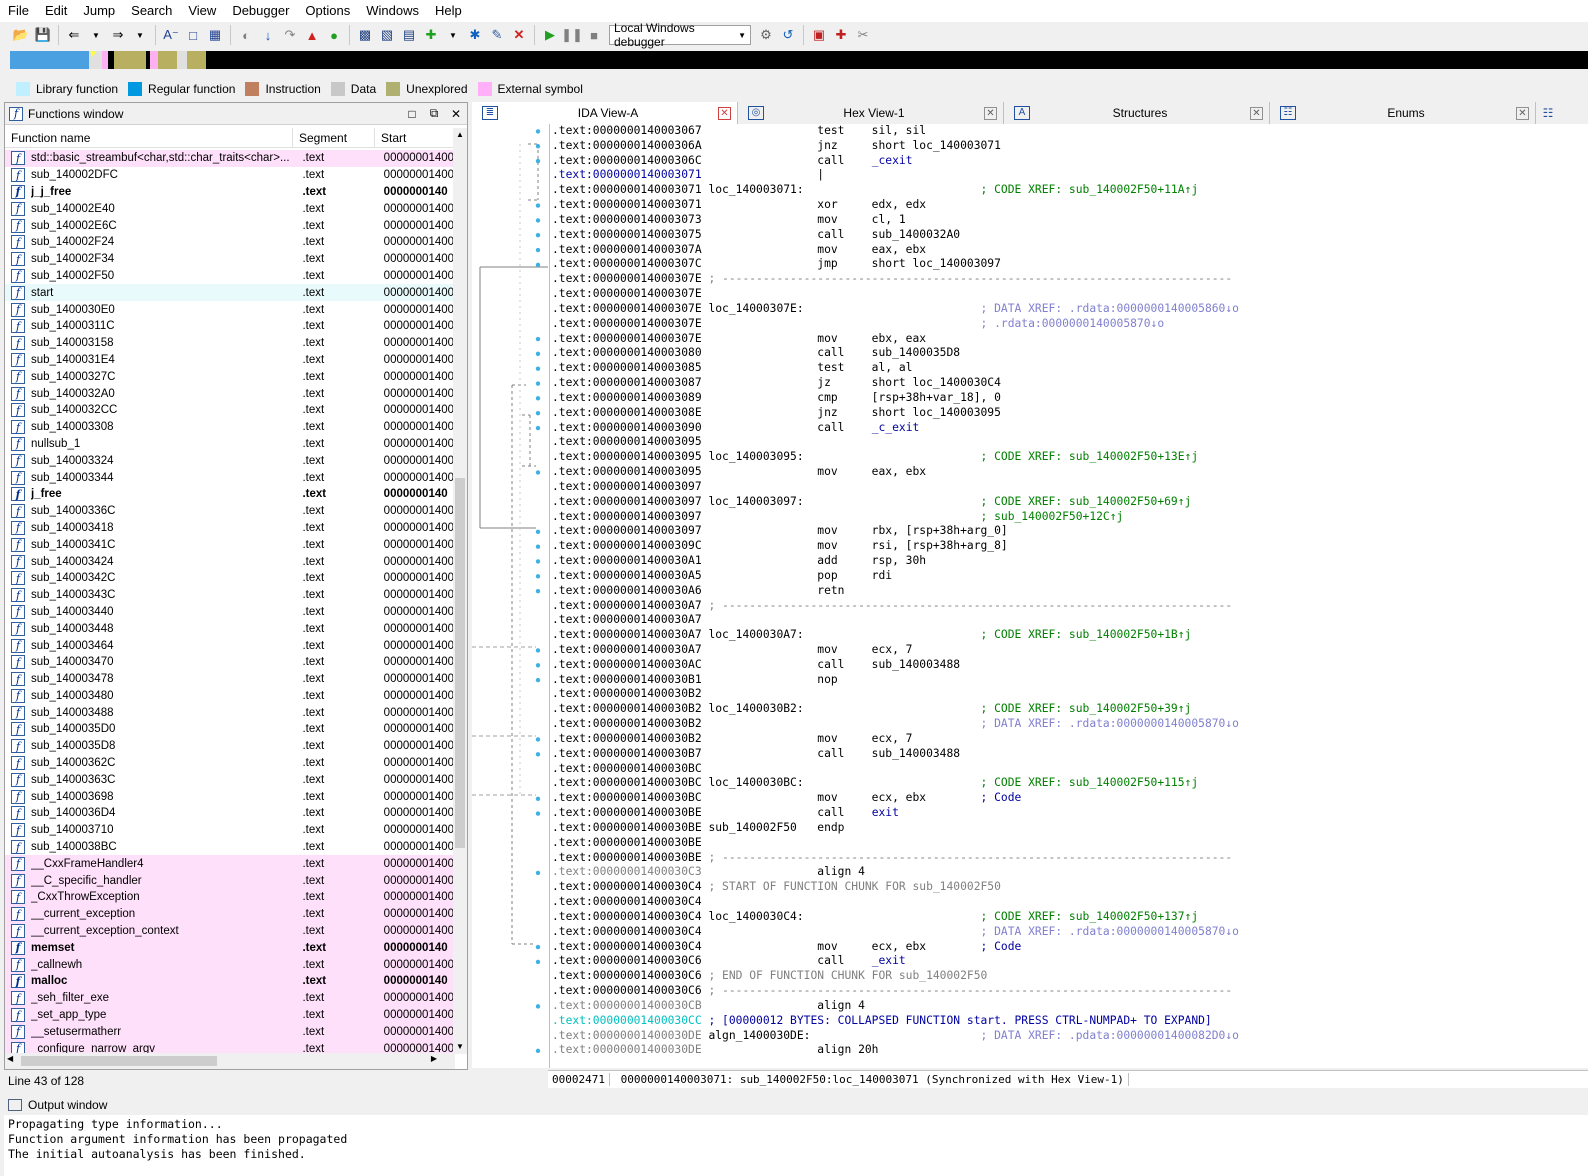  I want to click on tab-overflow-icon: ☷, so click(1548, 113).